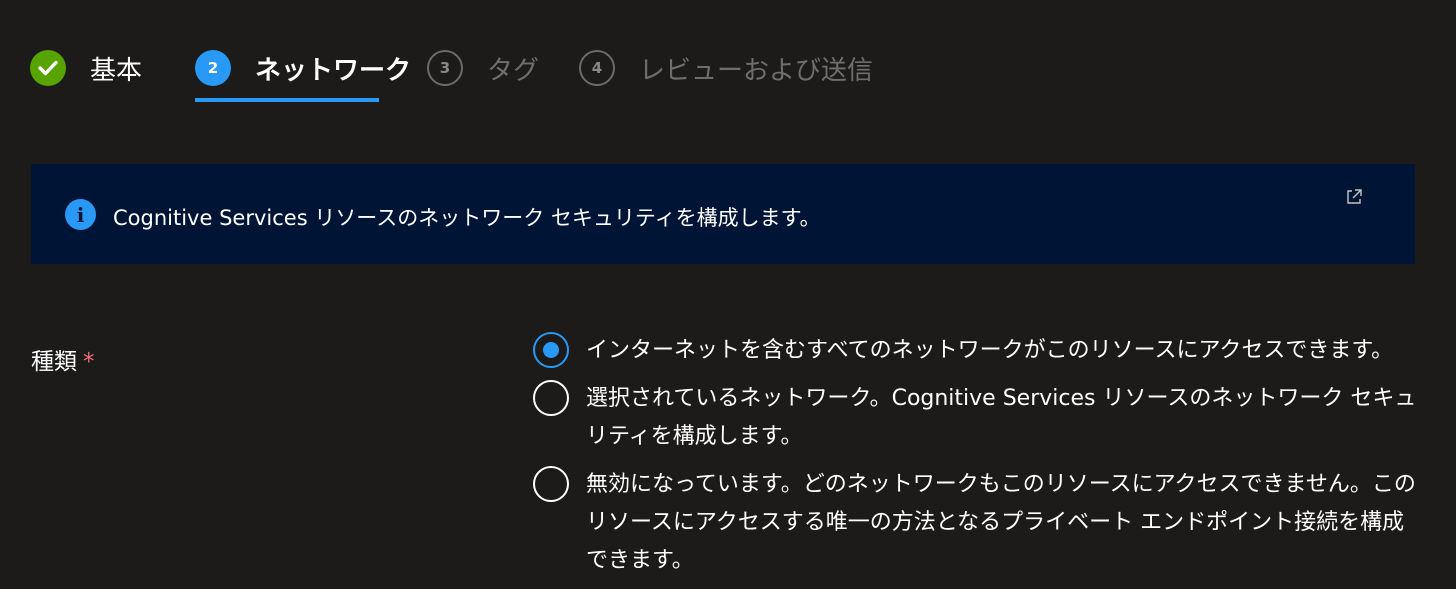  Describe the element at coordinates (287, 100) in the screenshot. I see `active-step-underline` at that location.